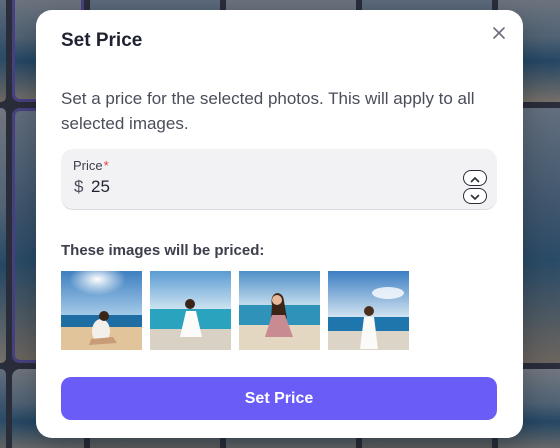  I want to click on chevron-up-icon, so click(475, 178).